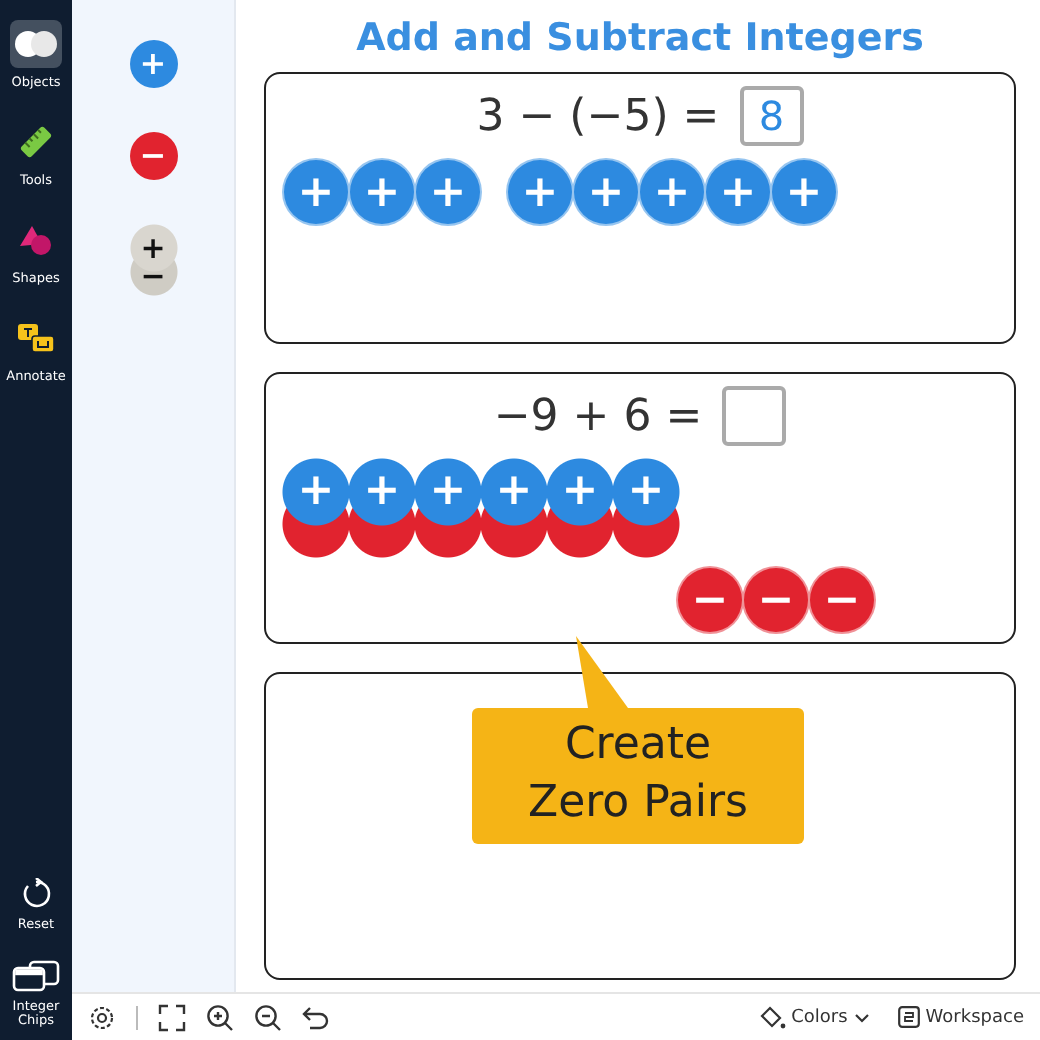  Describe the element at coordinates (640, 38) in the screenshot. I see `page-title: Add and Subtract Integers` at that location.